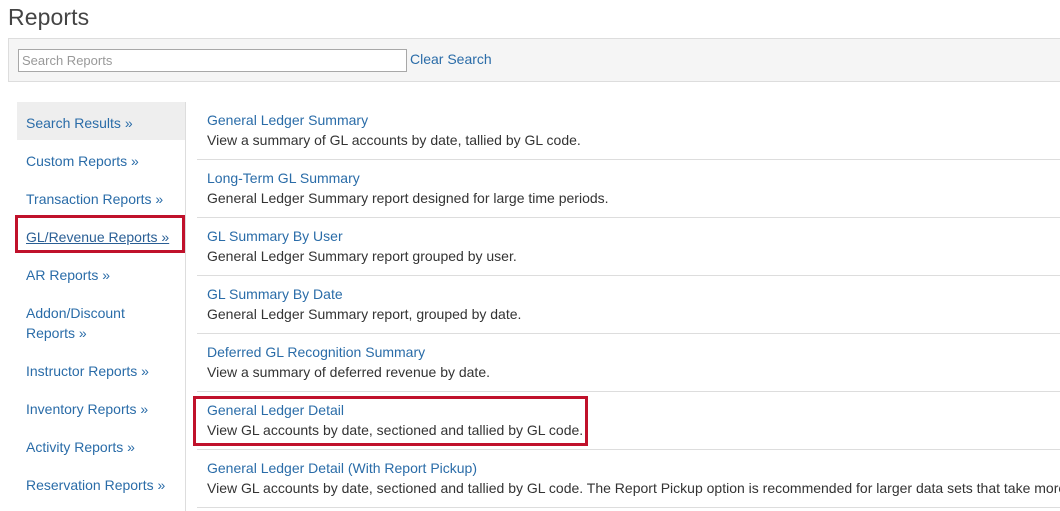 This screenshot has height=511, width=1060. I want to click on sidebar-item-label: Activity Reports », so click(80, 447).